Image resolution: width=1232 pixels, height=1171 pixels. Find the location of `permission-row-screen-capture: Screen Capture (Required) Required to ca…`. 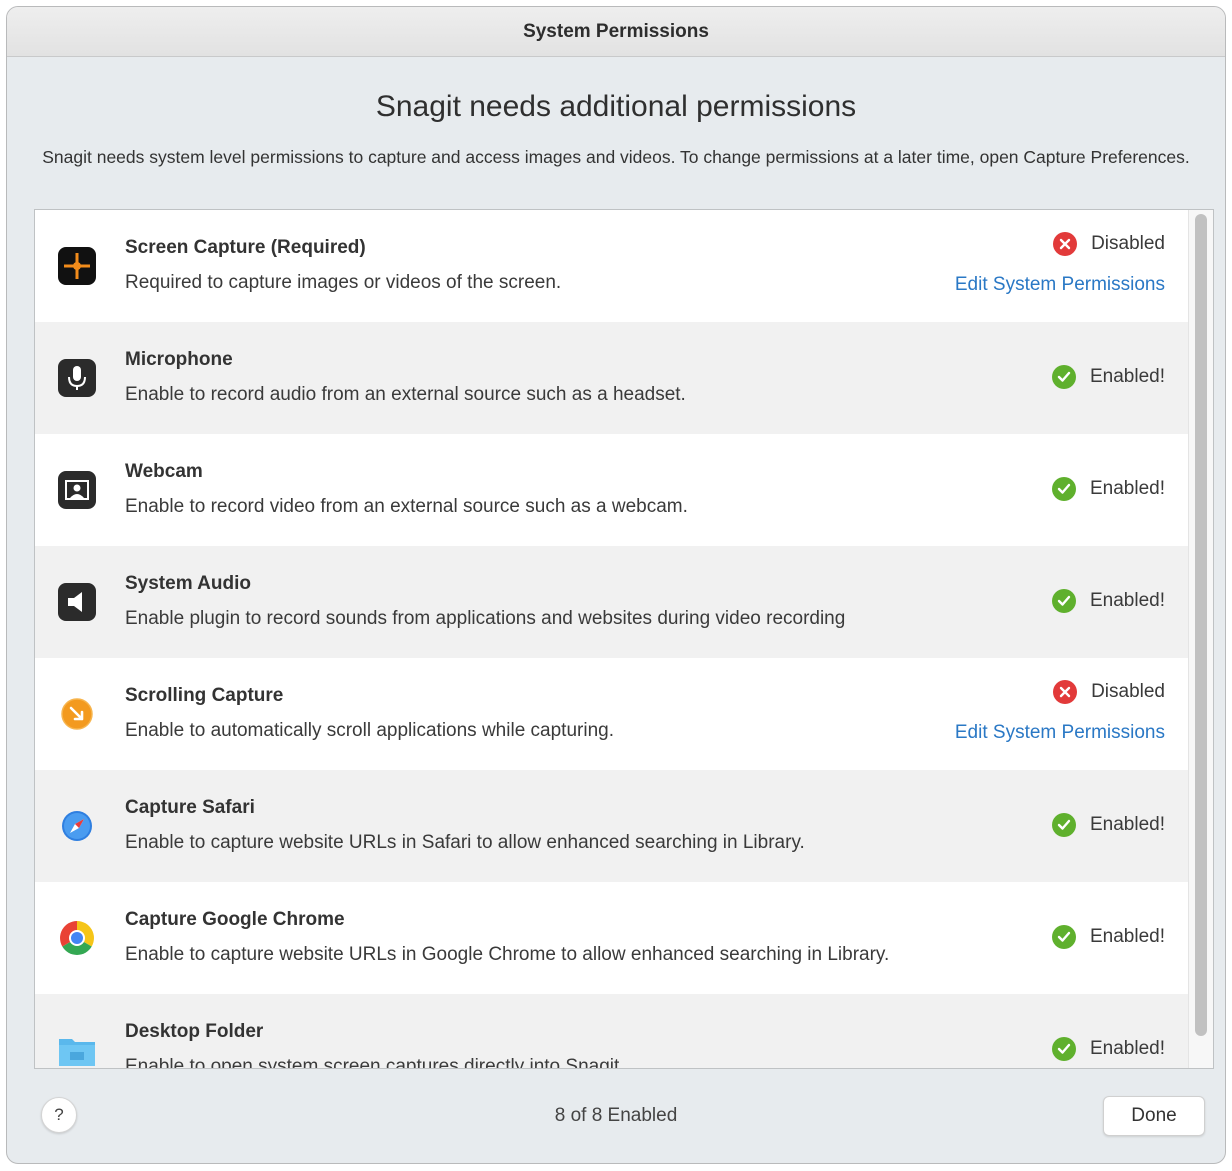

permission-row-screen-capture: Screen Capture (Required) Required to ca… is located at coordinates (613, 266).